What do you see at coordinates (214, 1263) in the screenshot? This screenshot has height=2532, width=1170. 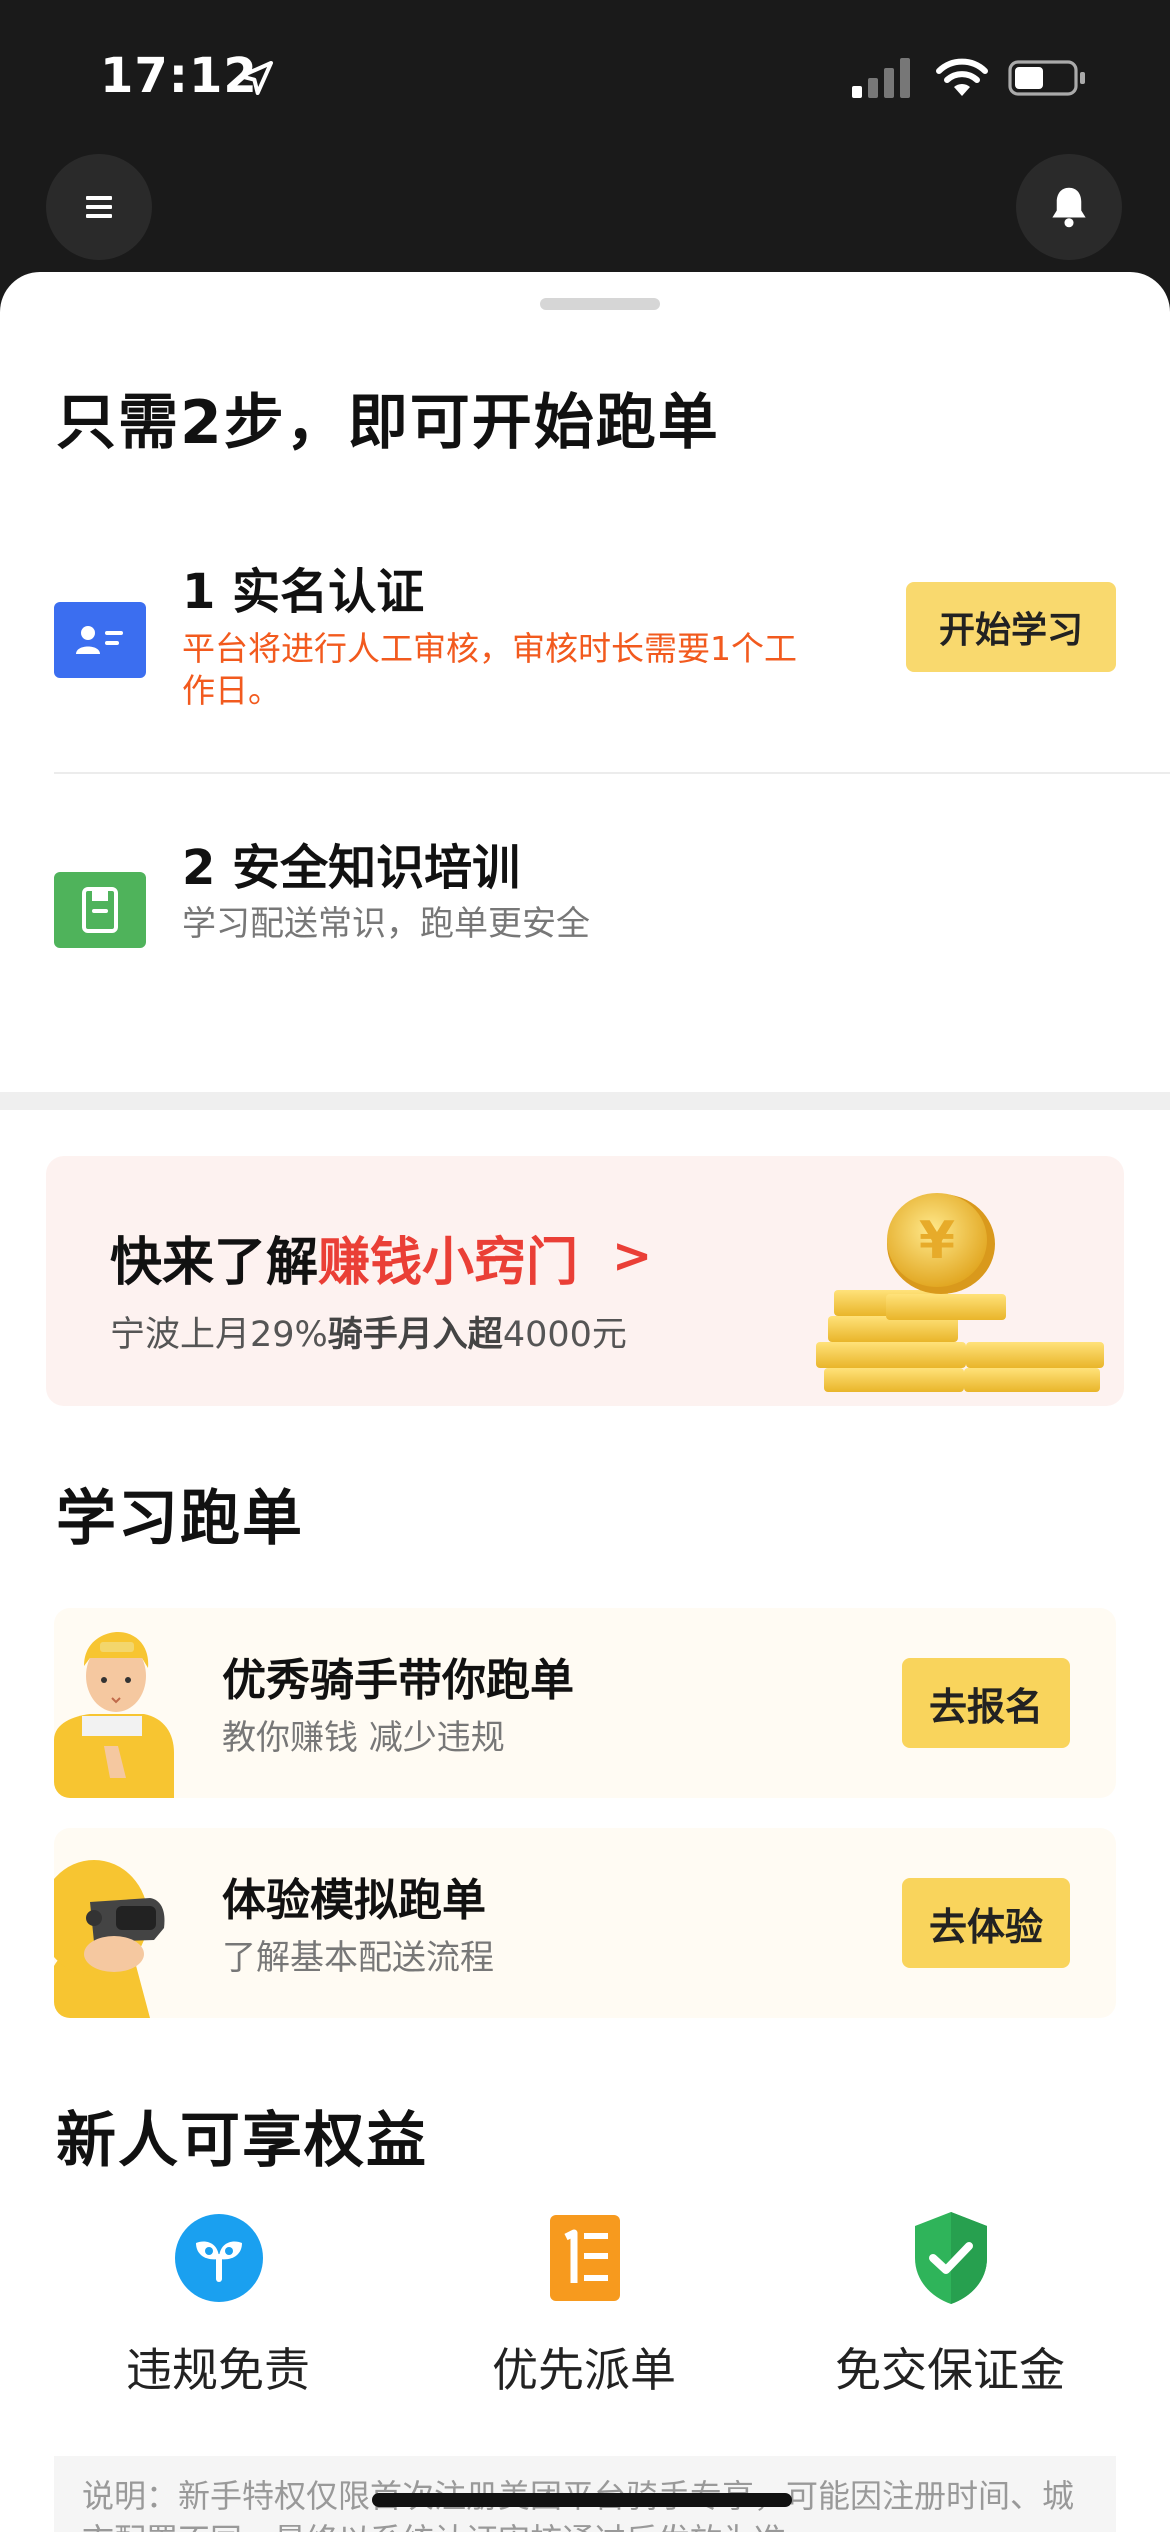 I see `promo-title-prefix: 快来了解` at bounding box center [214, 1263].